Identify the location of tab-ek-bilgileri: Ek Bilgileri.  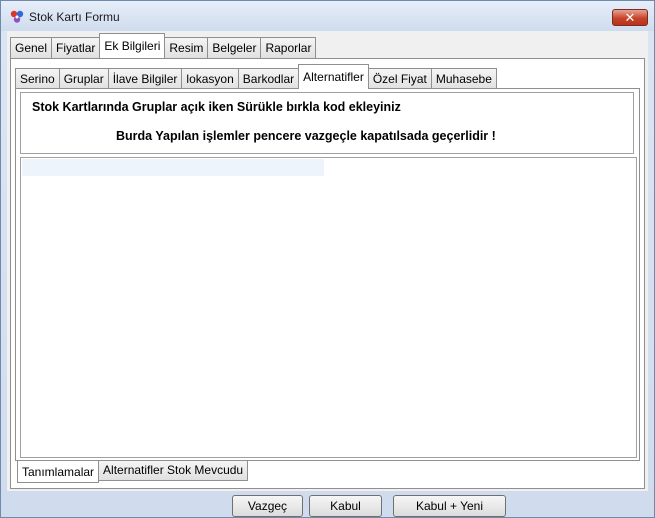
(132, 45).